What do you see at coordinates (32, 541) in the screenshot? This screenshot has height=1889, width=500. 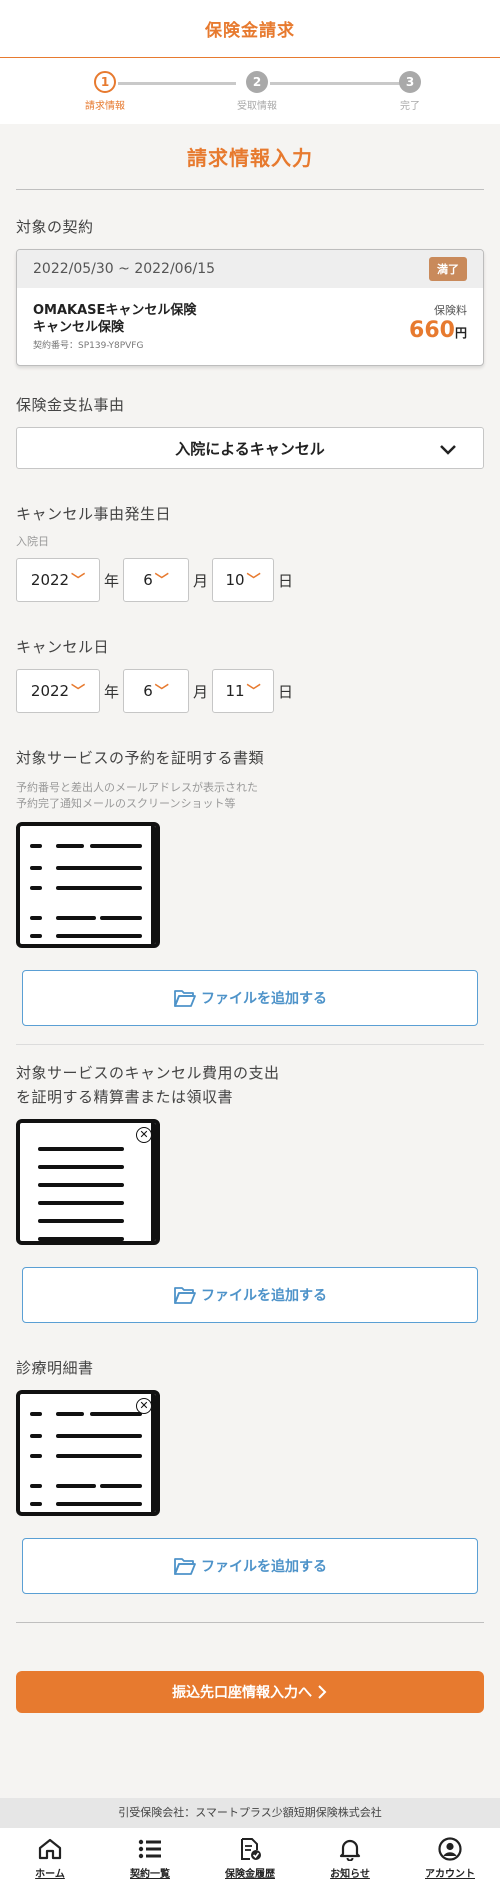 I see `event-date-sublabel: 入院日` at bounding box center [32, 541].